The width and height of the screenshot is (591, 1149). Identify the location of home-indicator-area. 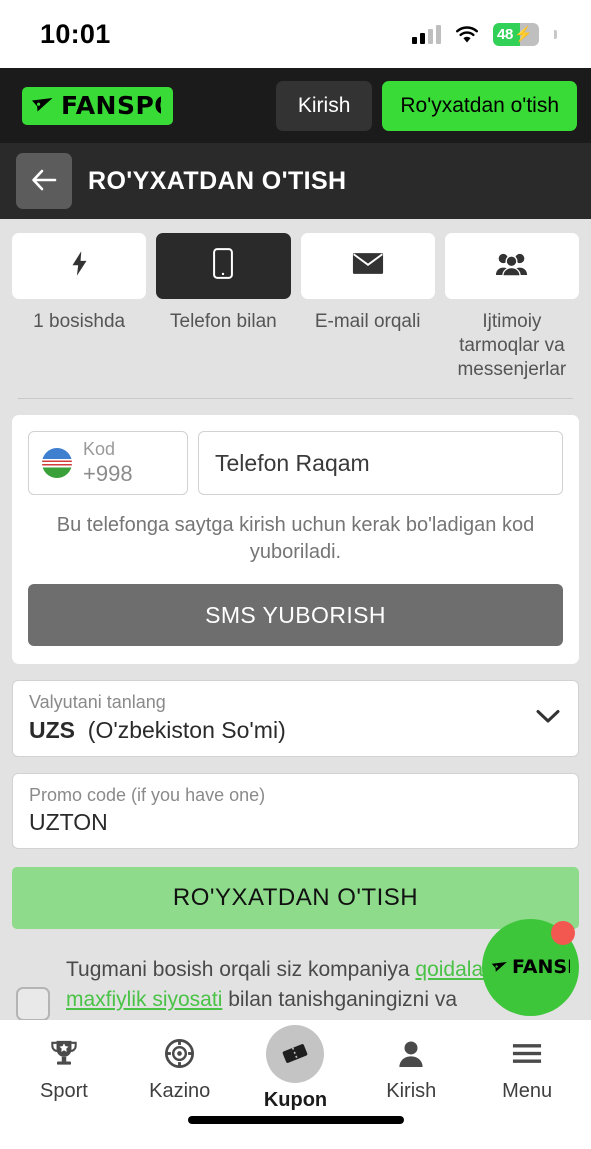
(295, 1132).